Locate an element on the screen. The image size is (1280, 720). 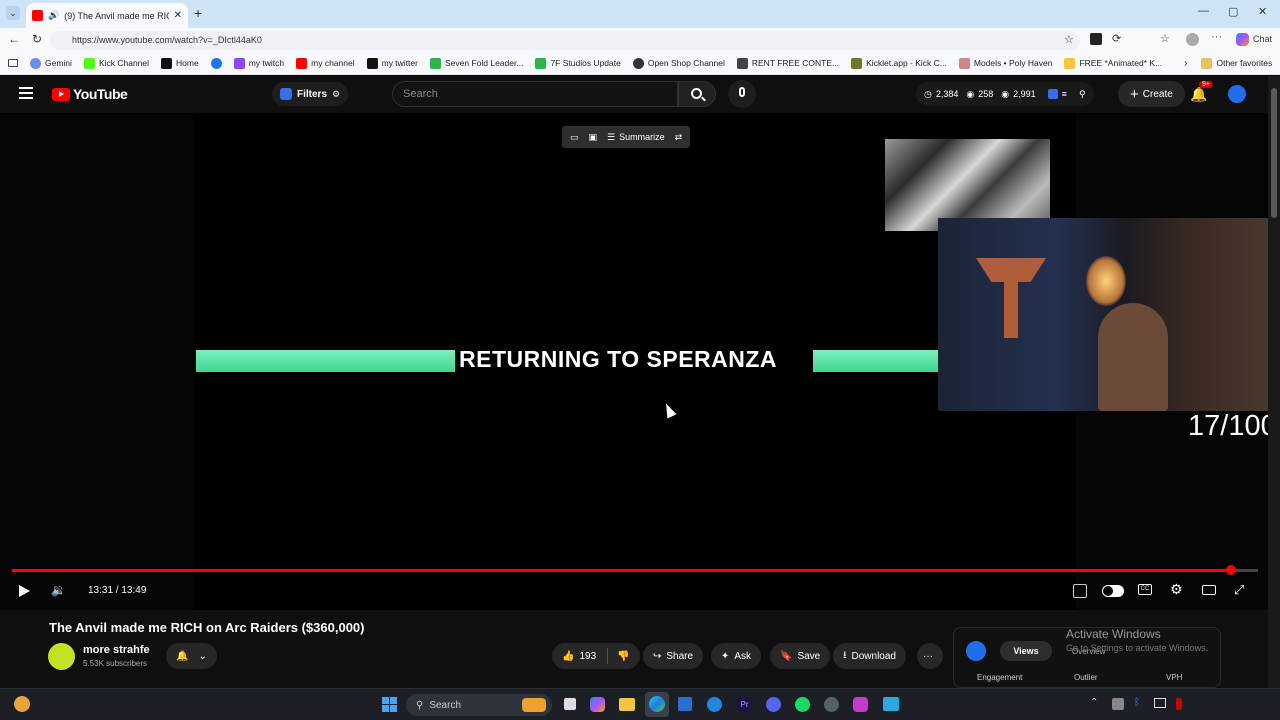
copilot-taskbar-icon is located at coordinates (597, 704).